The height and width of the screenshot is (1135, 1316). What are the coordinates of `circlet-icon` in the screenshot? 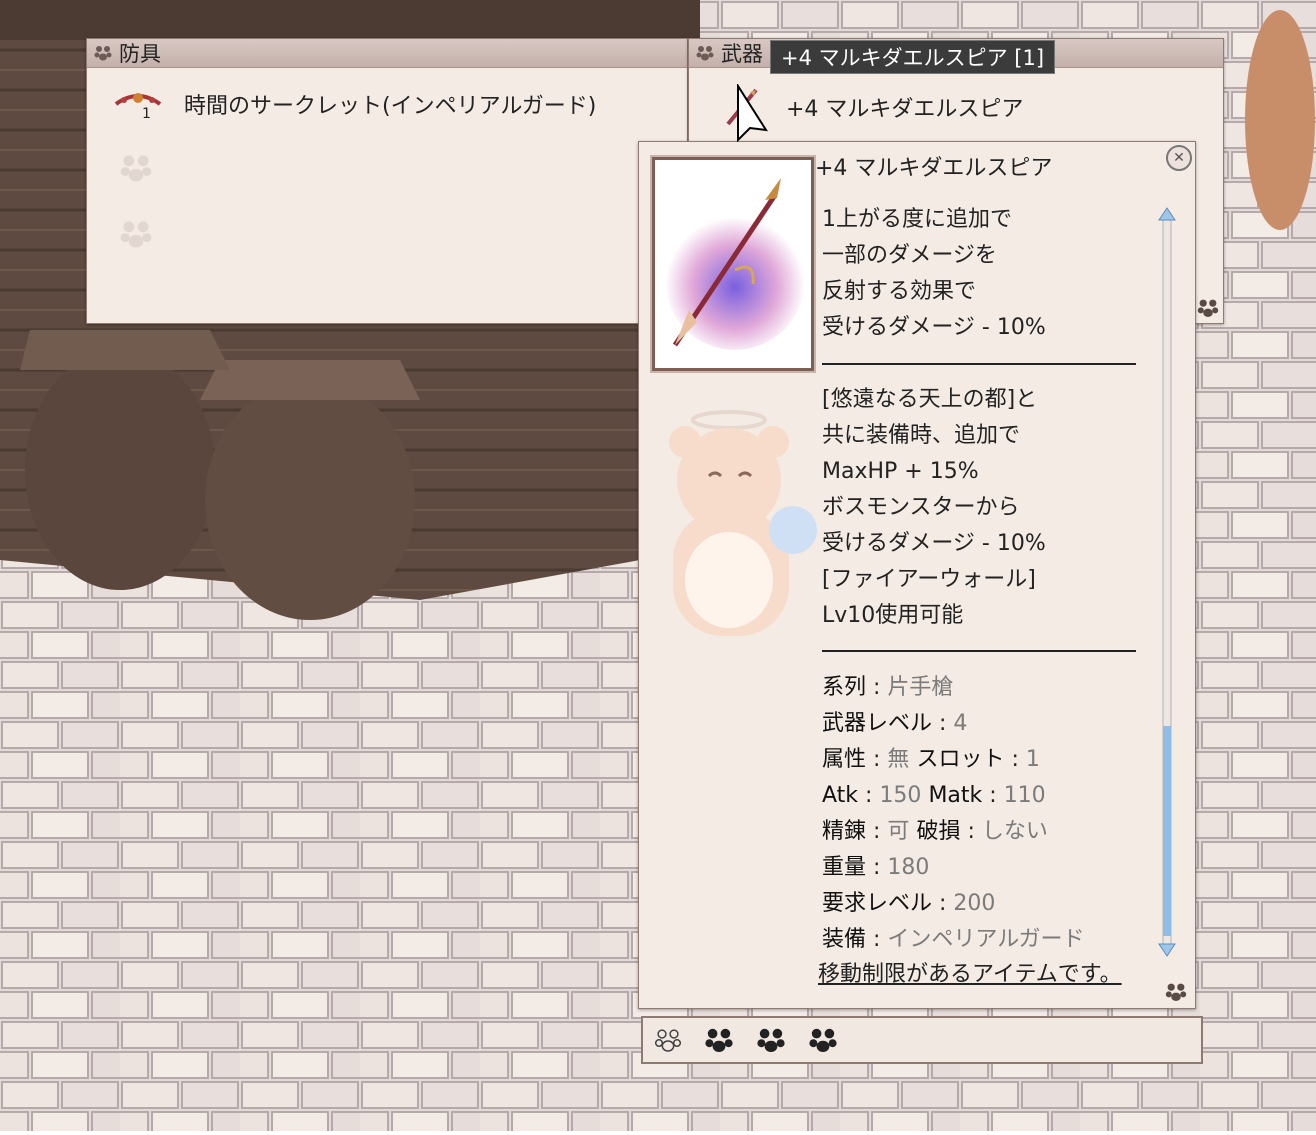 It's located at (138, 99).